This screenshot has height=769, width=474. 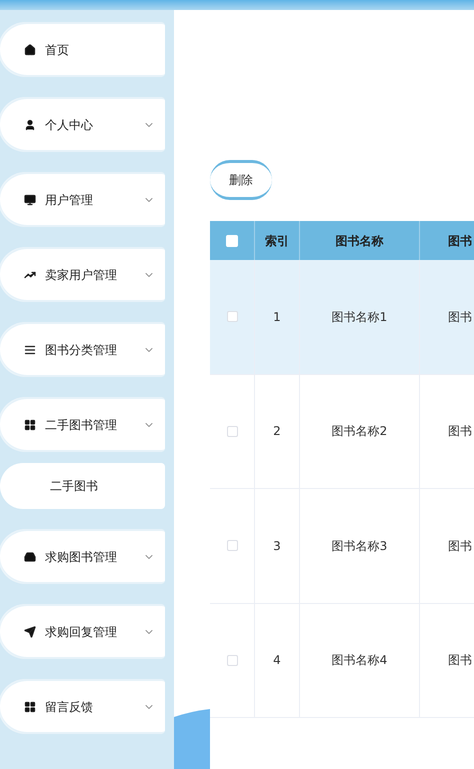 What do you see at coordinates (30, 50) in the screenshot?
I see `home-icon` at bounding box center [30, 50].